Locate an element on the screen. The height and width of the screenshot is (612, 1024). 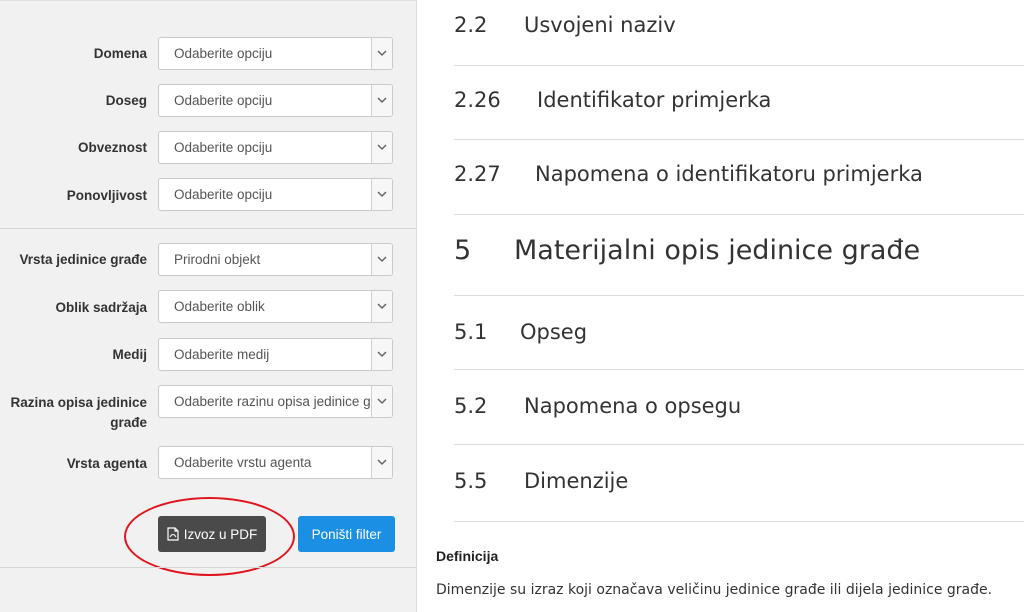
reset-filter-label: Poništi filter is located at coordinates (346, 534).